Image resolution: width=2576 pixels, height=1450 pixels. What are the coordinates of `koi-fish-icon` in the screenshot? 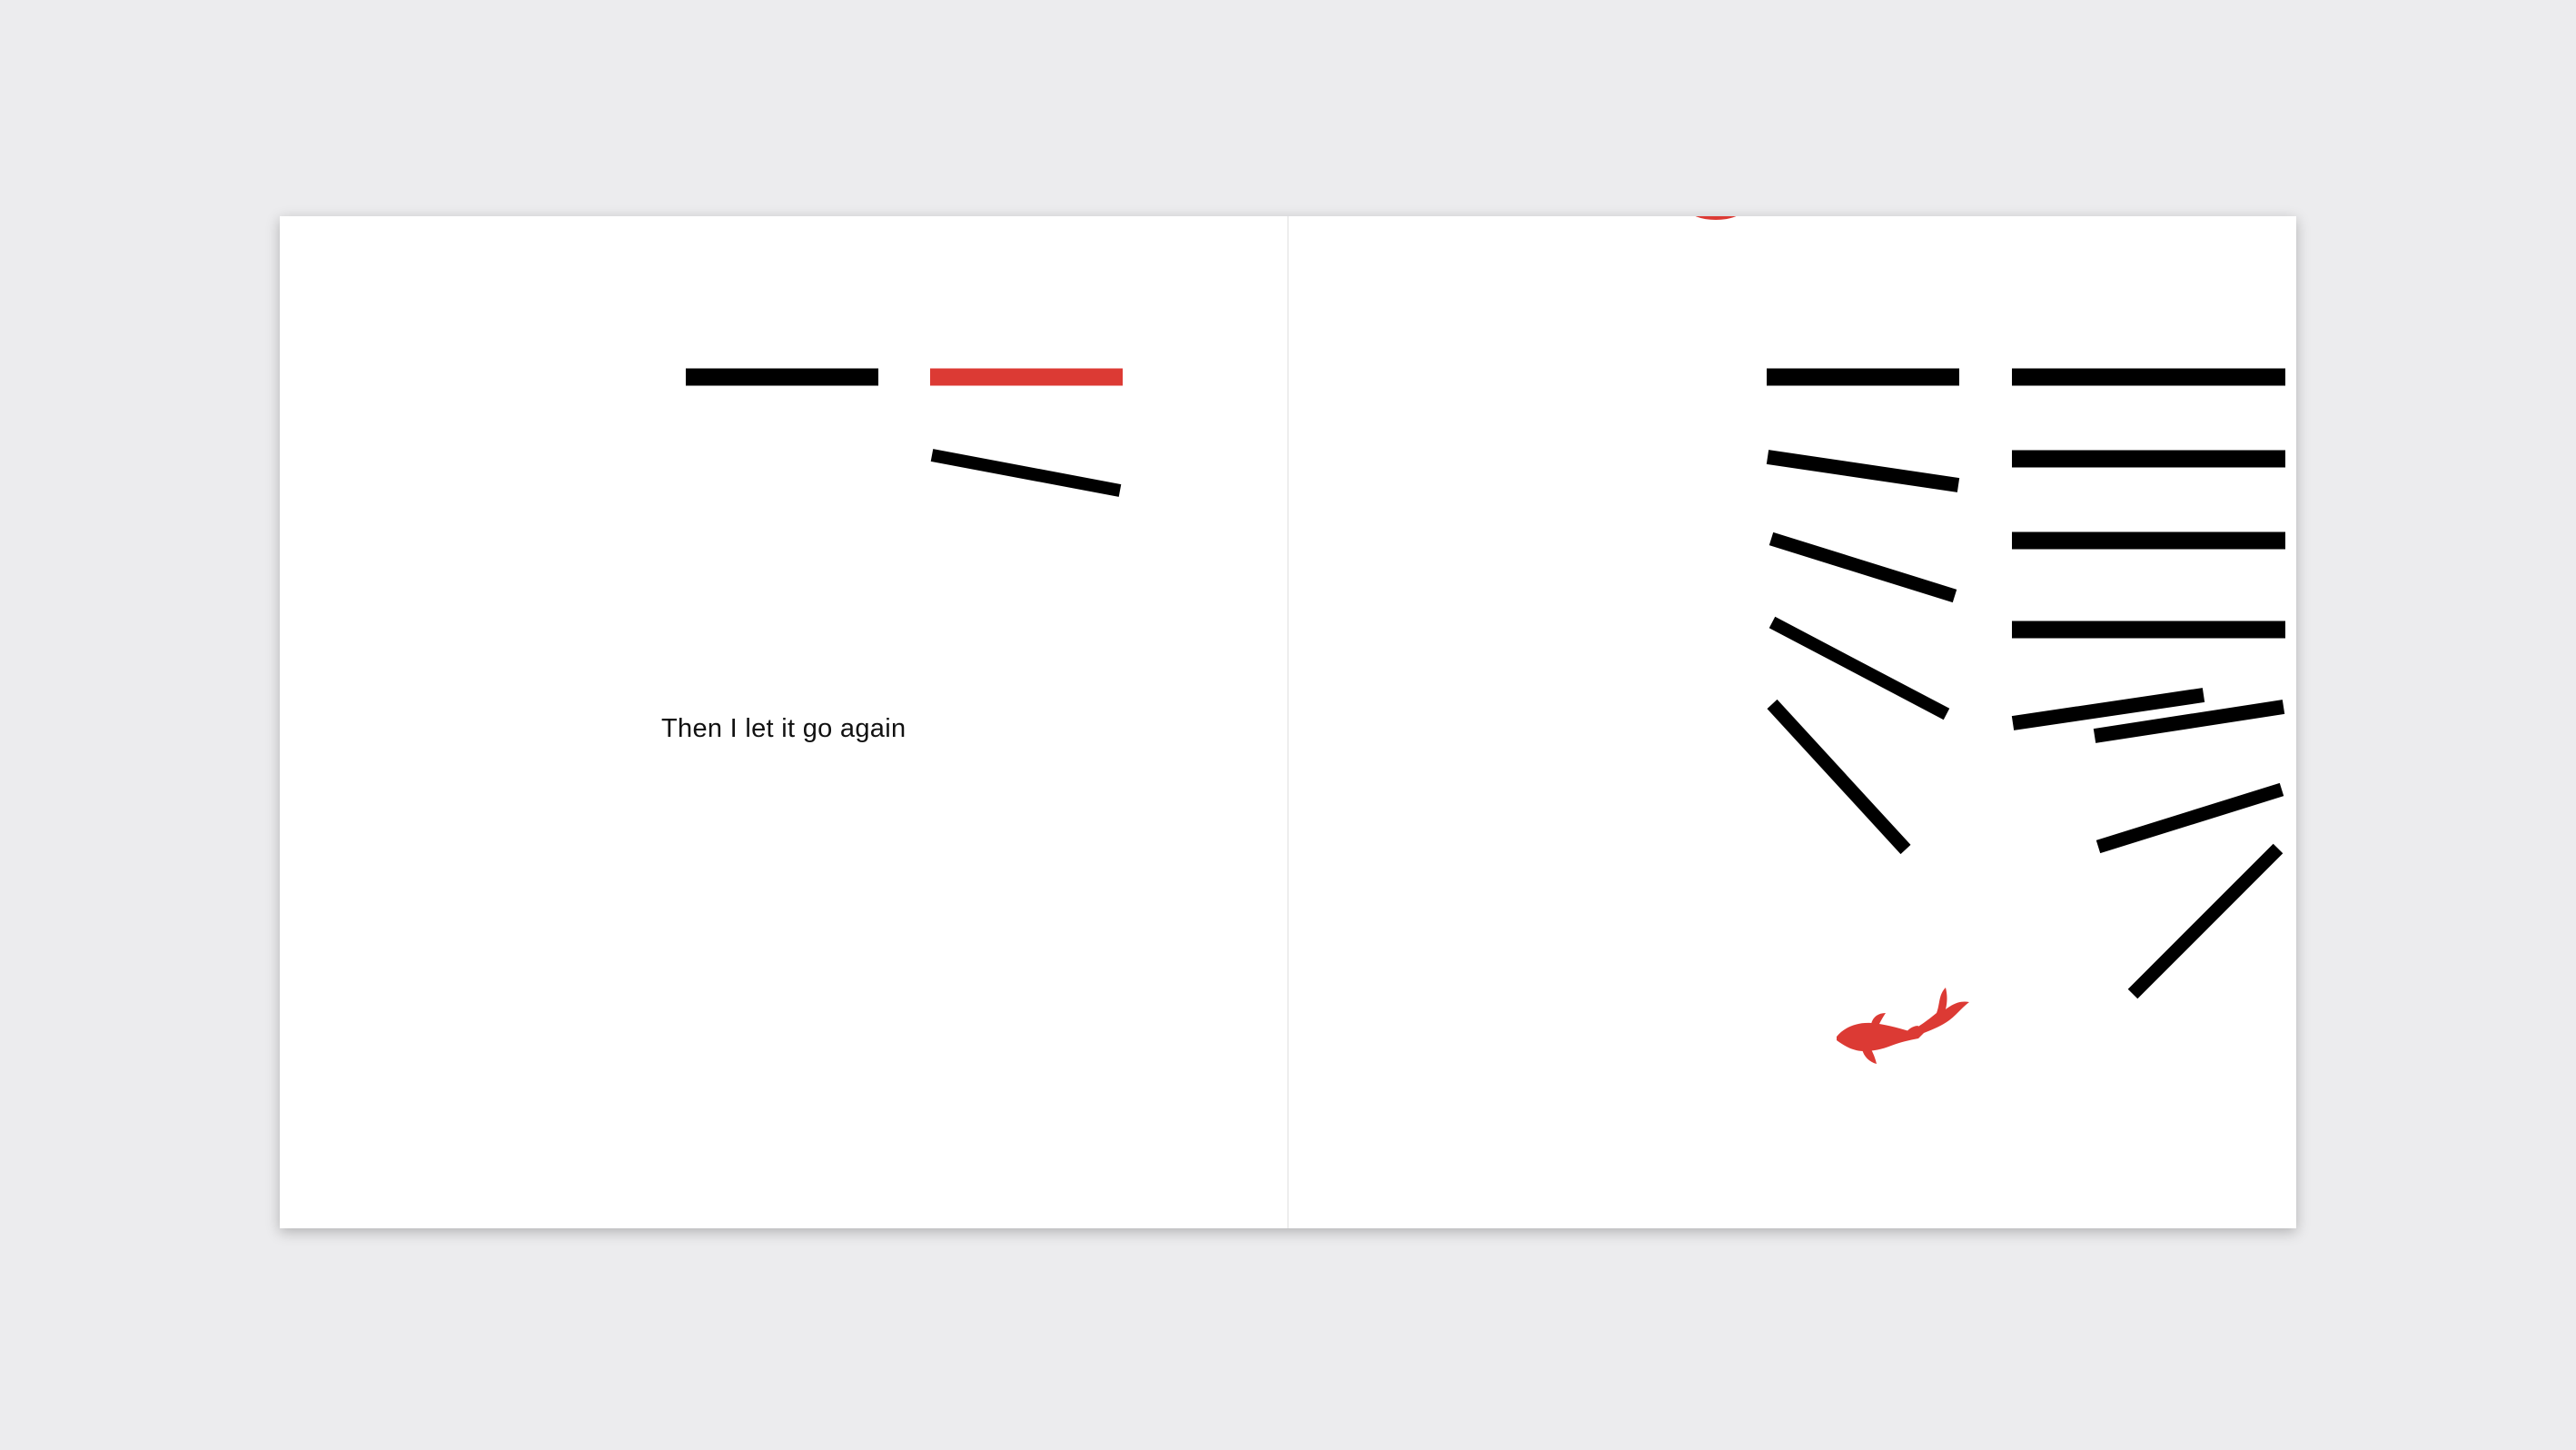 It's located at (1903, 1026).